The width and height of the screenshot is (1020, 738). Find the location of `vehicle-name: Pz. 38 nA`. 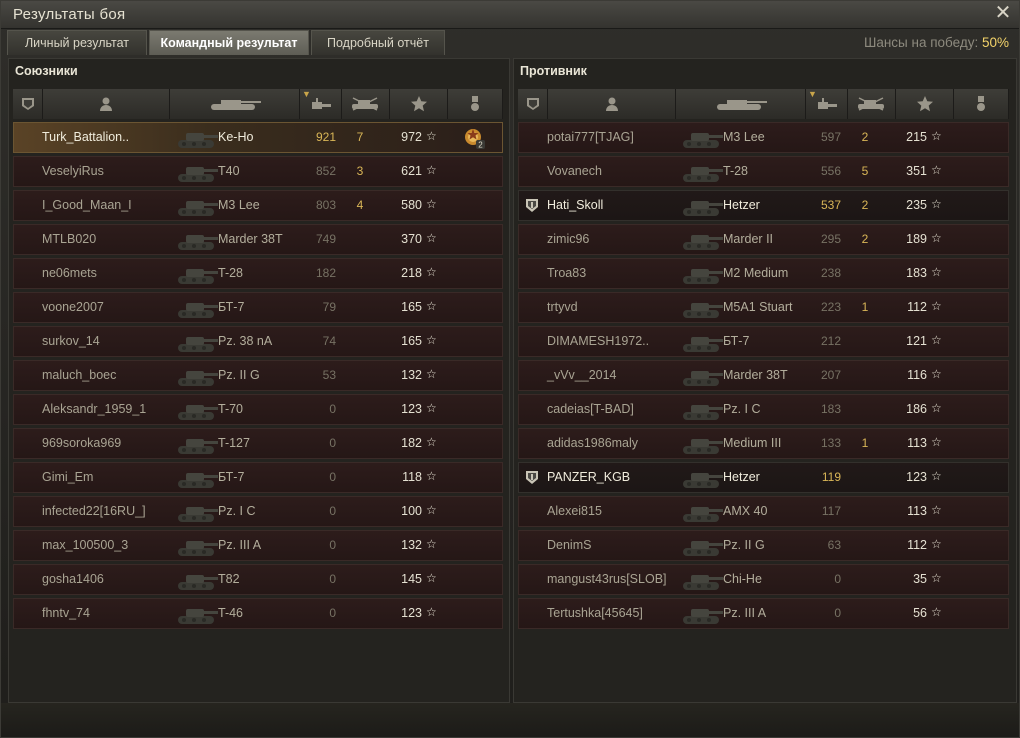

vehicle-name: Pz. 38 nA is located at coordinates (245, 341).